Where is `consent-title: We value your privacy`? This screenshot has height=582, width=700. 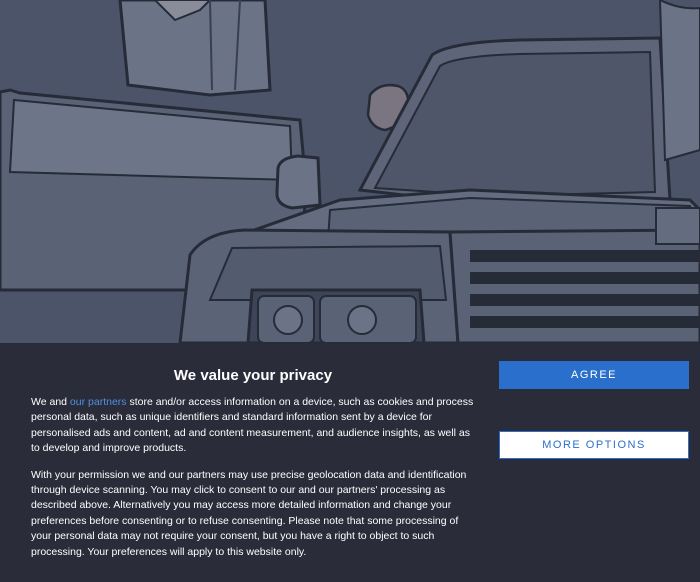
consent-title: We value your privacy is located at coordinates (253, 375).